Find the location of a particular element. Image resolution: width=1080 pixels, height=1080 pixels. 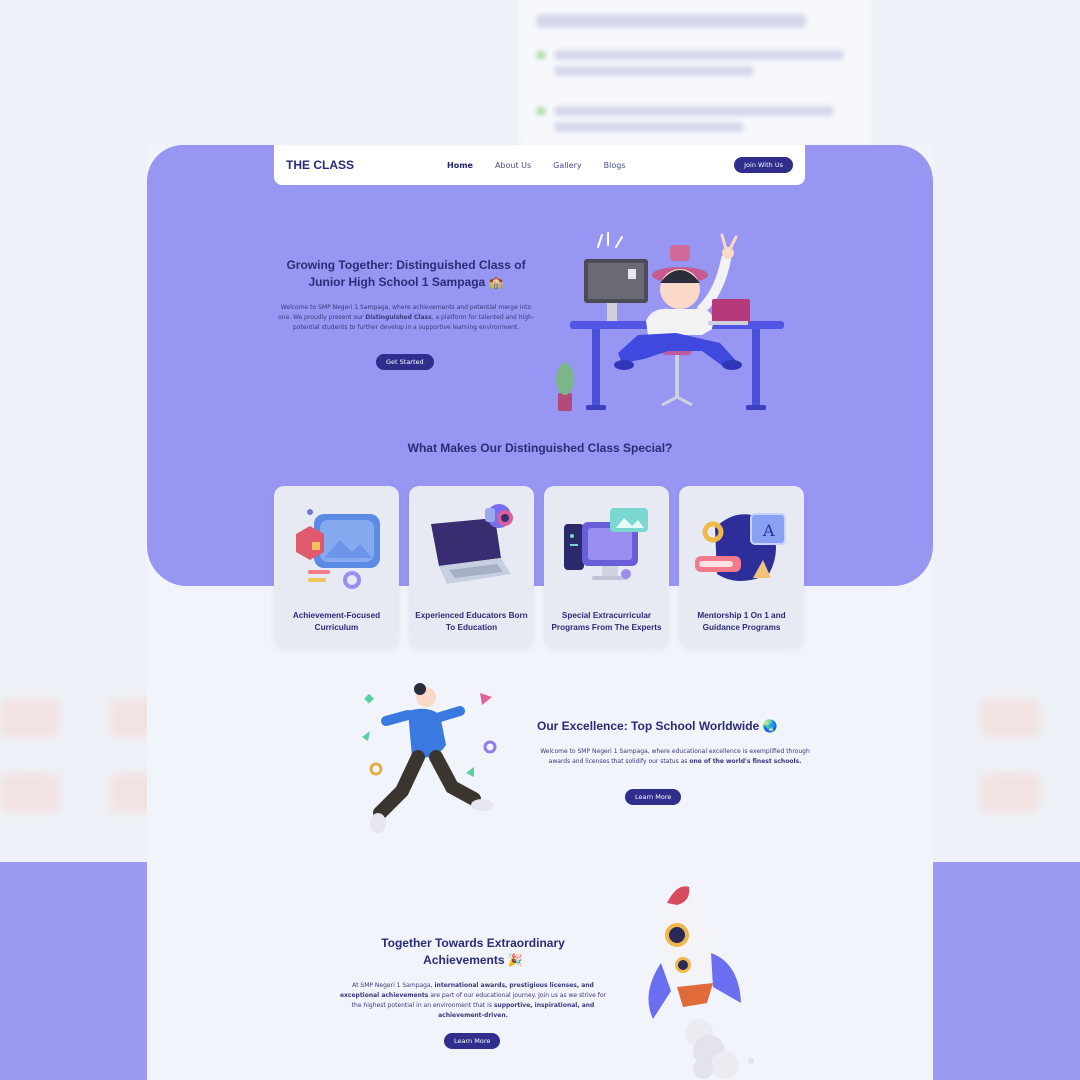

desktop-computer-icon is located at coordinates (606, 544).